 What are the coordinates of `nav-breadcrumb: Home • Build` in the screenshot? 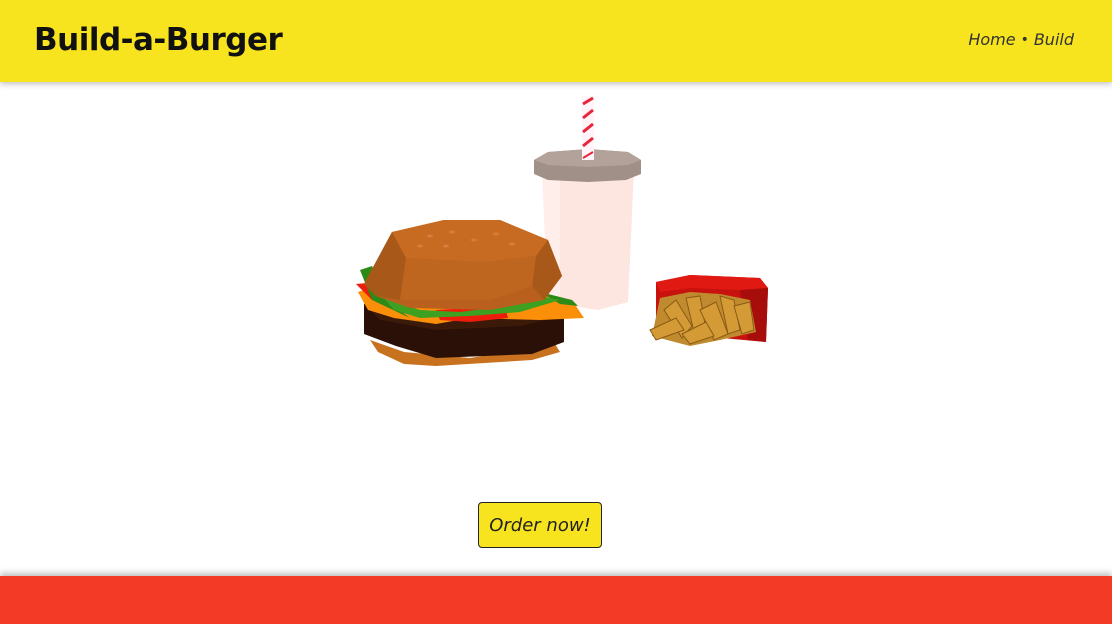 It's located at (1021, 39).